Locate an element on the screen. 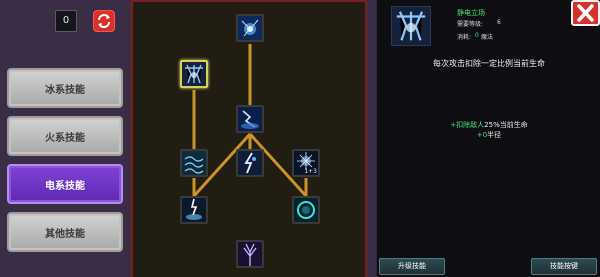  skill-node-storm-center is located at coordinates (250, 119).